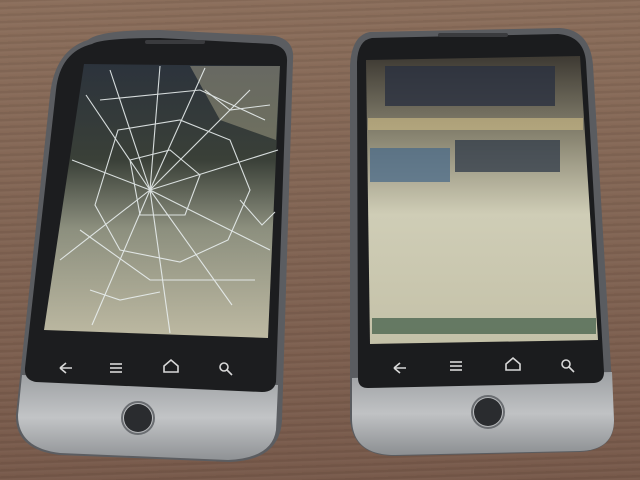 This screenshot has width=640, height=480. I want to click on right-screen-shelf, so click(475, 124).